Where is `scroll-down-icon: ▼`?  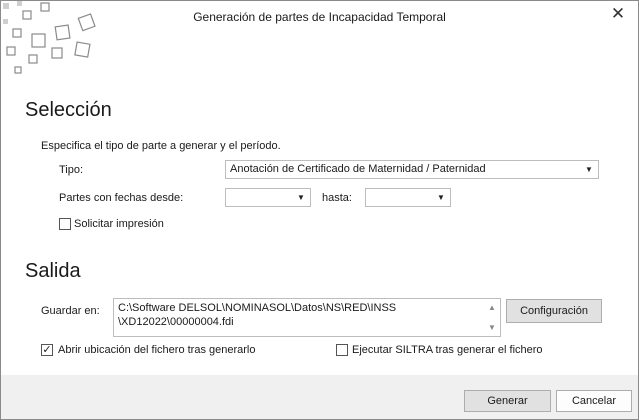
scroll-down-icon: ▼ is located at coordinates (492, 328).